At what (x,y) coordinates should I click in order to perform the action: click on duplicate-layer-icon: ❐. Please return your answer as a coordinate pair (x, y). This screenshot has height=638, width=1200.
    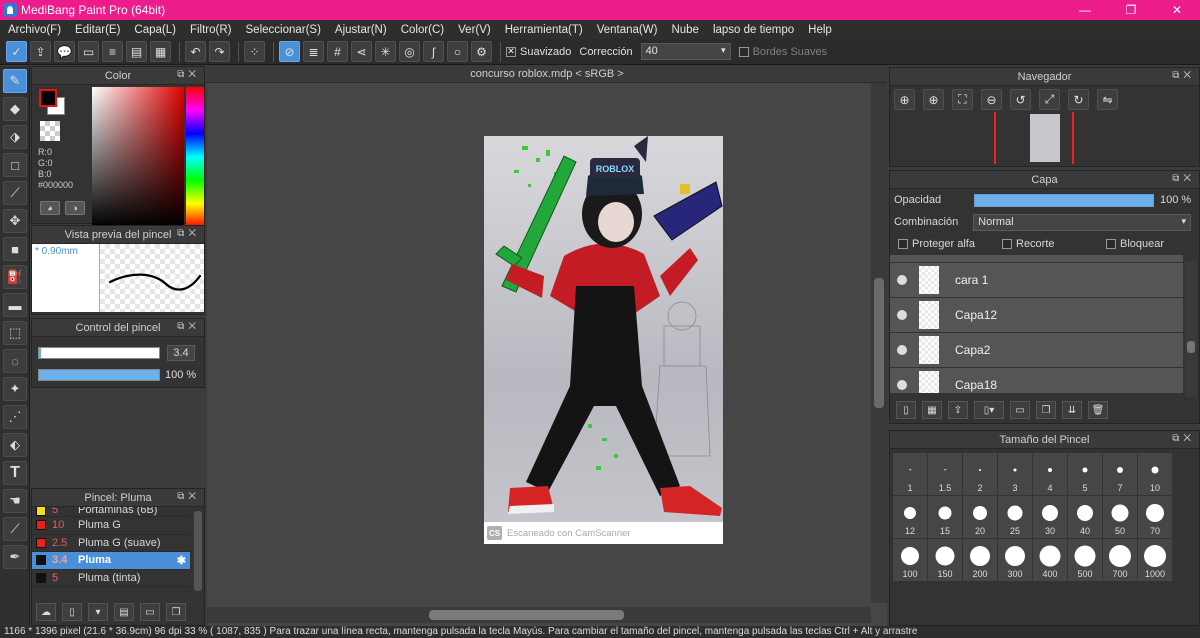
    Looking at the image, I should click on (1046, 410).